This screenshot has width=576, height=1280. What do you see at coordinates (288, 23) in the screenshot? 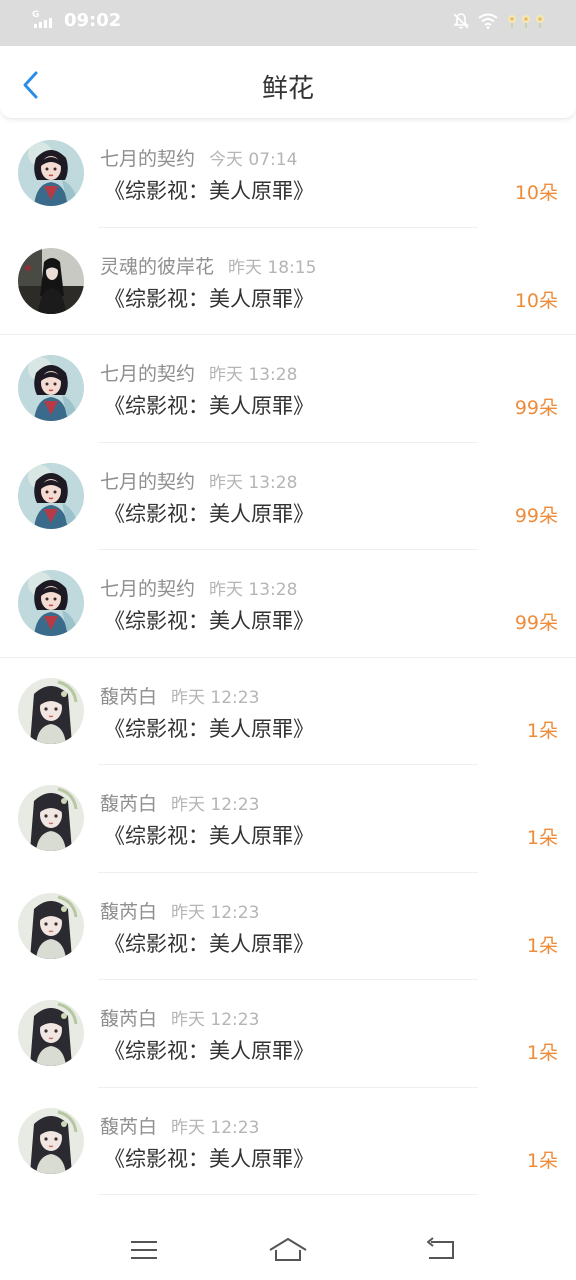
I see `status-bar: G 09:02` at bounding box center [288, 23].